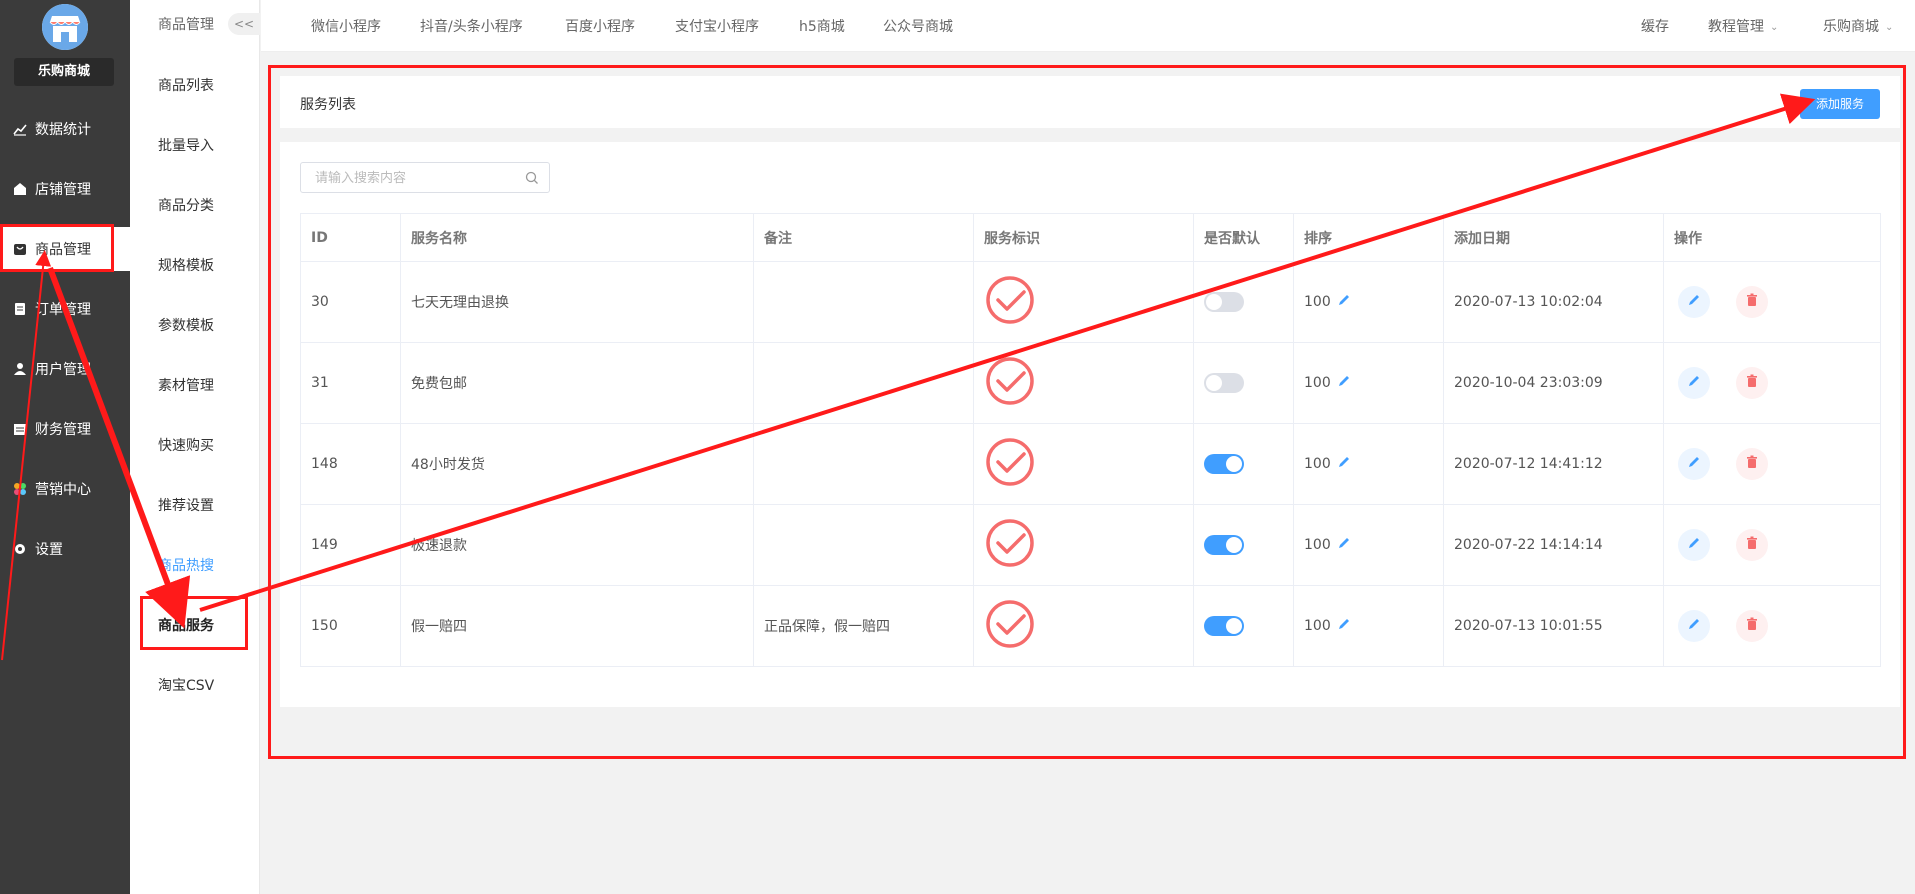 The width and height of the screenshot is (1915, 894). Describe the element at coordinates (20, 489) in the screenshot. I see `marketing-icon` at that location.